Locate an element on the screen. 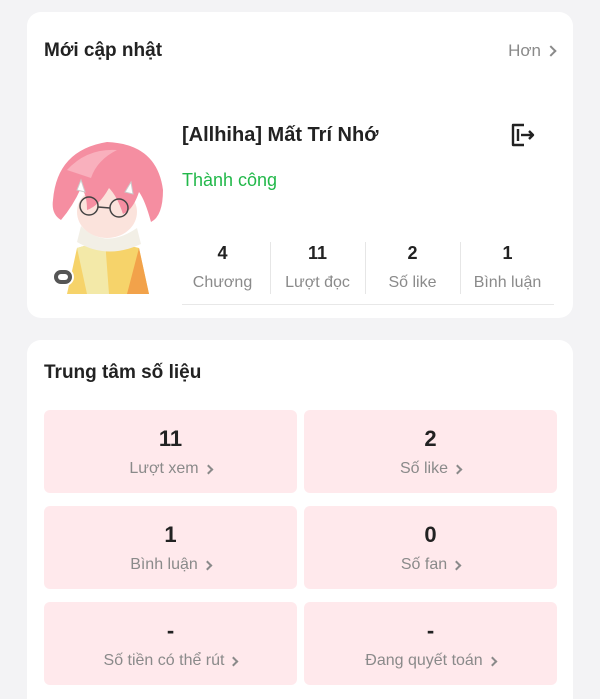 The width and height of the screenshot is (600, 699). chat-bubble-icon is located at coordinates (63, 277).